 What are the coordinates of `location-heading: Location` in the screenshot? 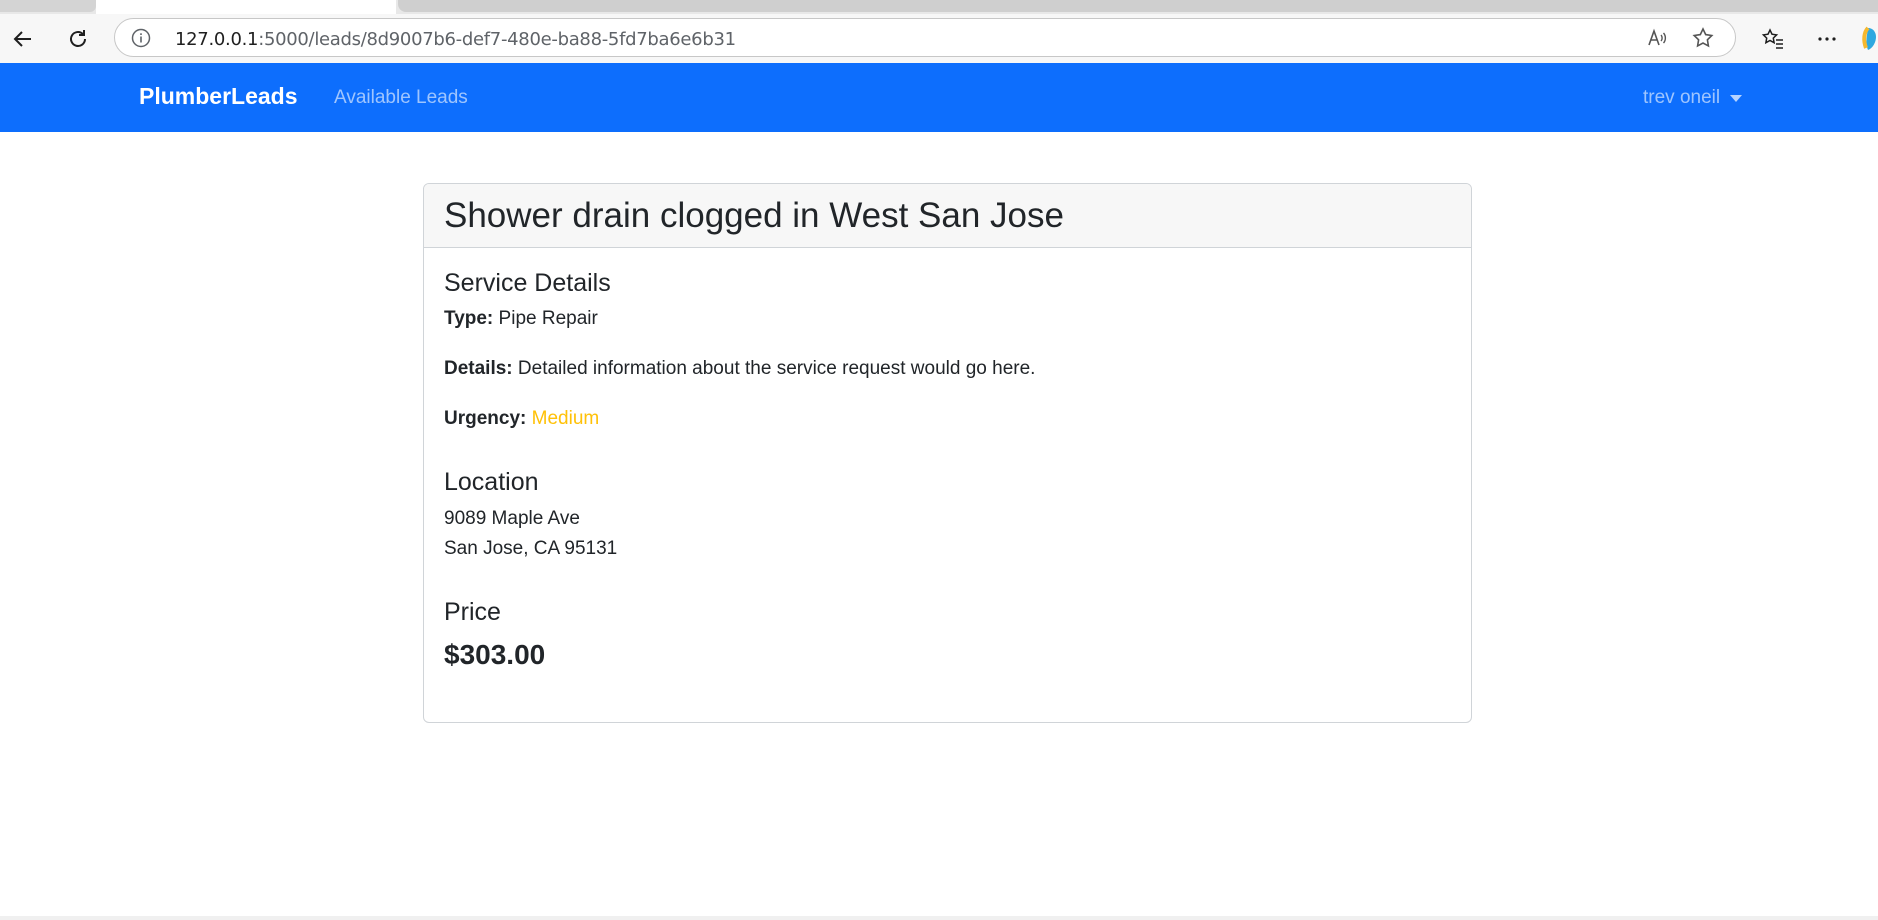 It's located at (491, 482).